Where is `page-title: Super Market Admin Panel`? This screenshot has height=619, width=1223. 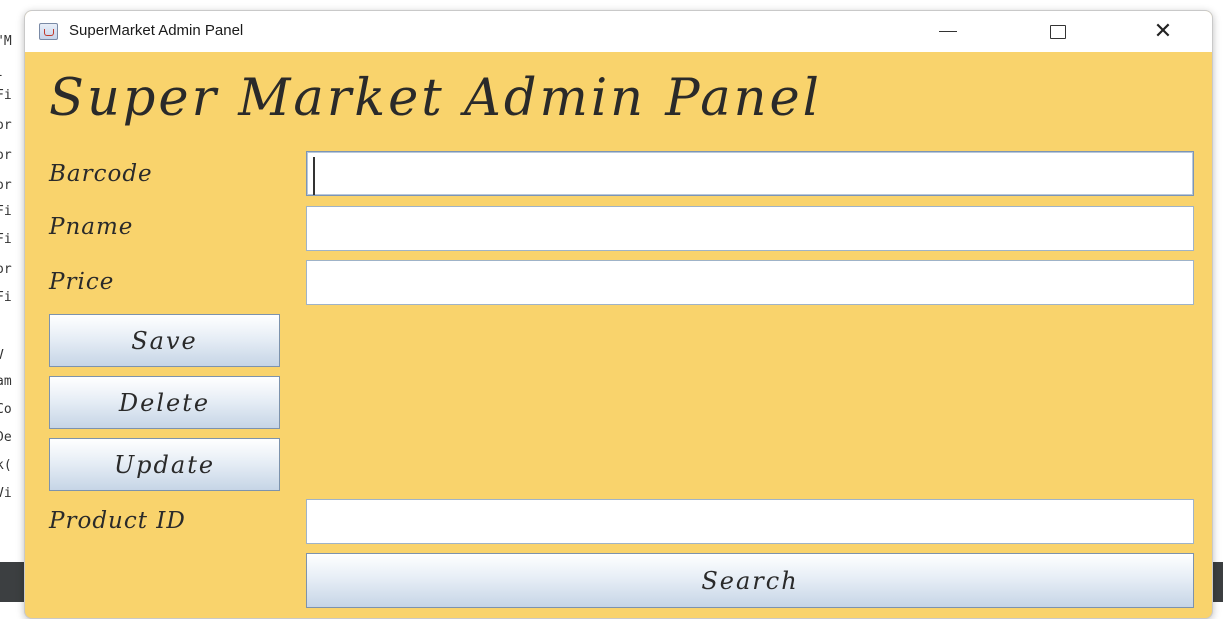 page-title: Super Market Admin Panel is located at coordinates (435, 98).